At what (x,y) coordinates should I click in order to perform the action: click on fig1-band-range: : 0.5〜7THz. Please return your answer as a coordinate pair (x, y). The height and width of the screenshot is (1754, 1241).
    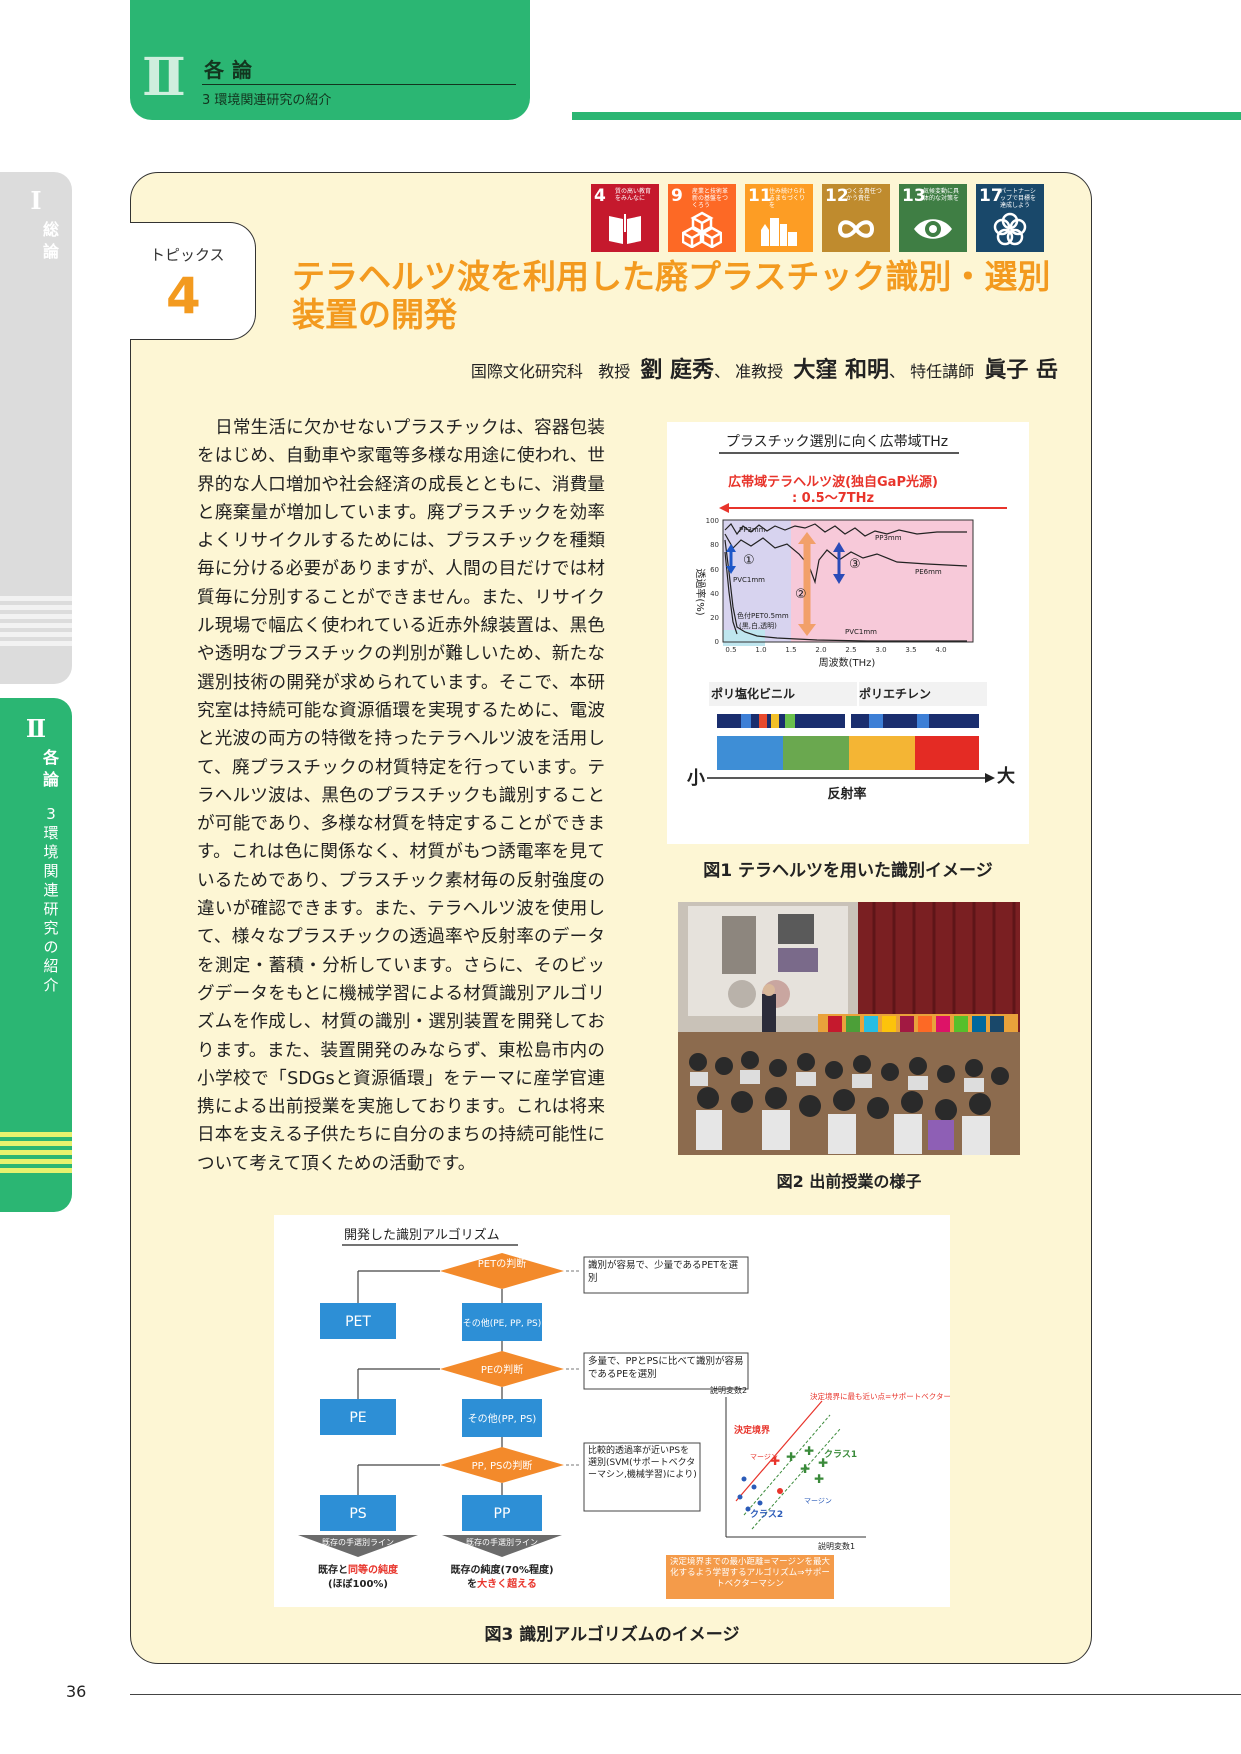
    Looking at the image, I should click on (833, 498).